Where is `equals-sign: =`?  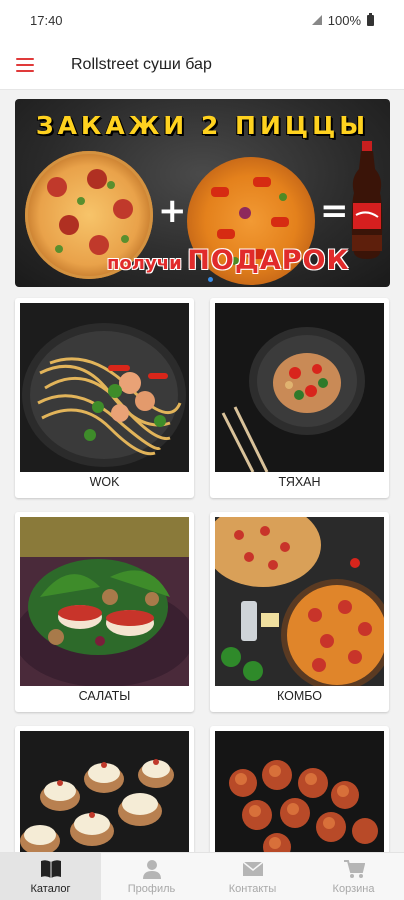 equals-sign: = is located at coordinates (334, 211).